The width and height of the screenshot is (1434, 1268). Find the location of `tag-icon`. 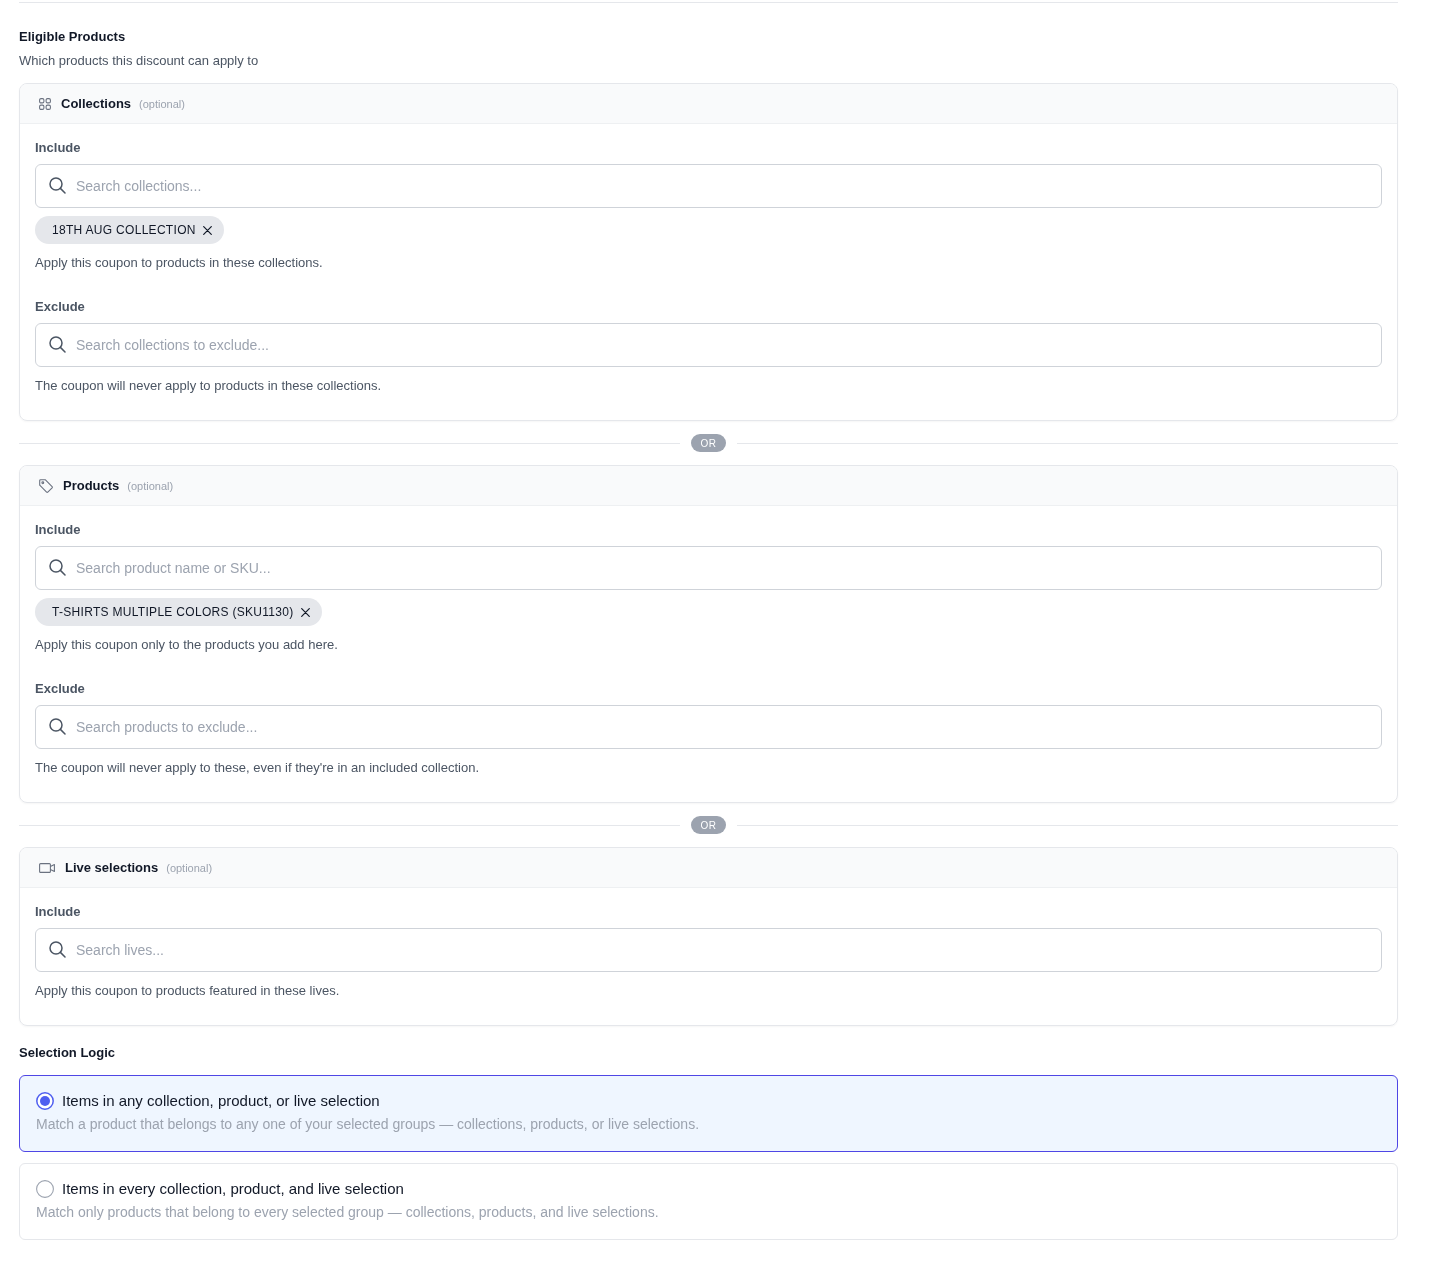

tag-icon is located at coordinates (46, 485).